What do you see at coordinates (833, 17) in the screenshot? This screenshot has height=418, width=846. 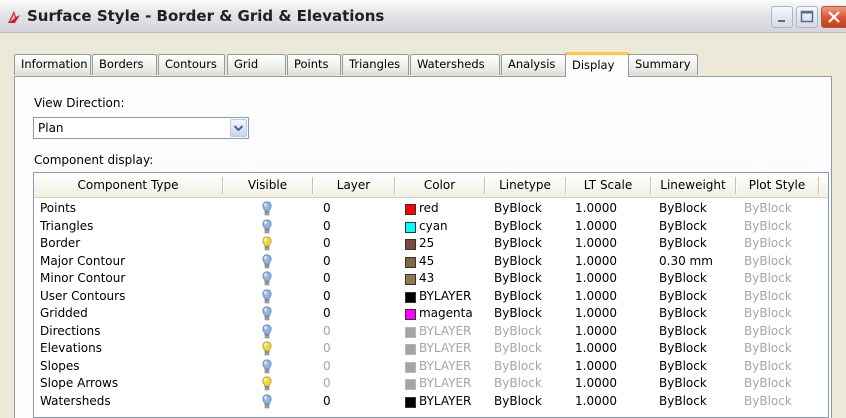 I see `close-button` at bounding box center [833, 17].